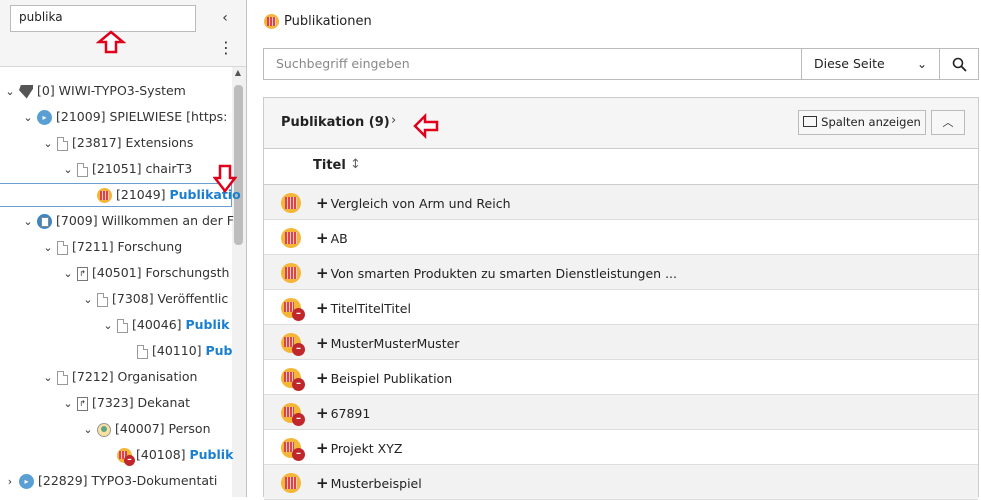 The width and height of the screenshot is (981, 500). What do you see at coordinates (870, 64) in the screenshot?
I see `search-scope-select: Diese Seite ⌄` at bounding box center [870, 64].